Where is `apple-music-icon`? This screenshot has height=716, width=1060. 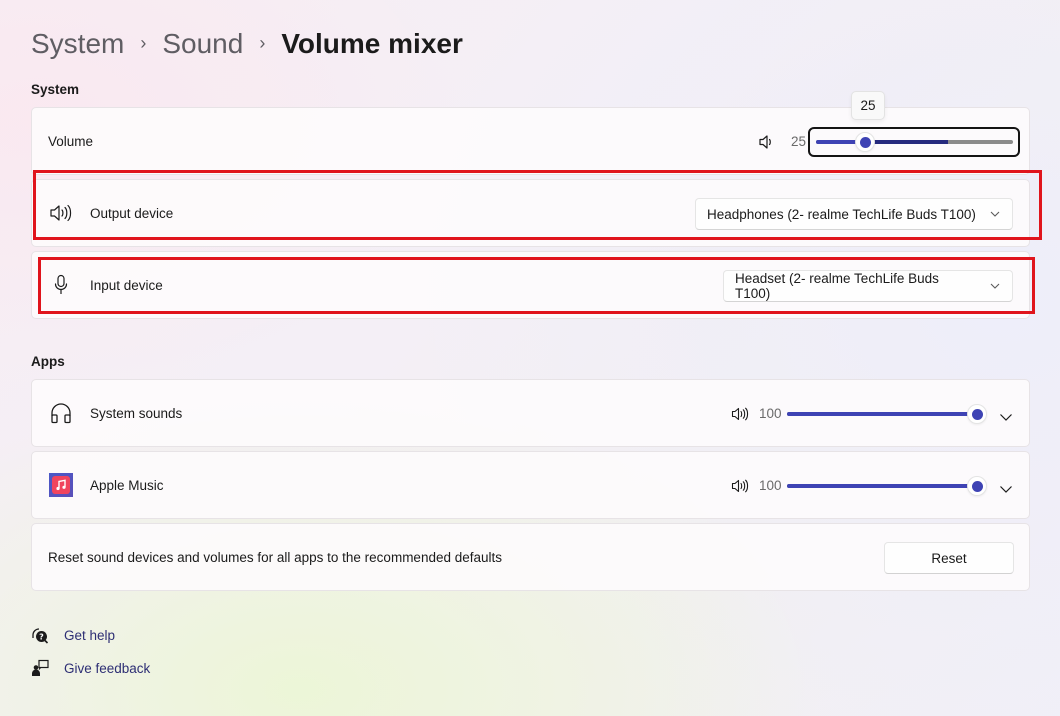 apple-music-icon is located at coordinates (61, 485).